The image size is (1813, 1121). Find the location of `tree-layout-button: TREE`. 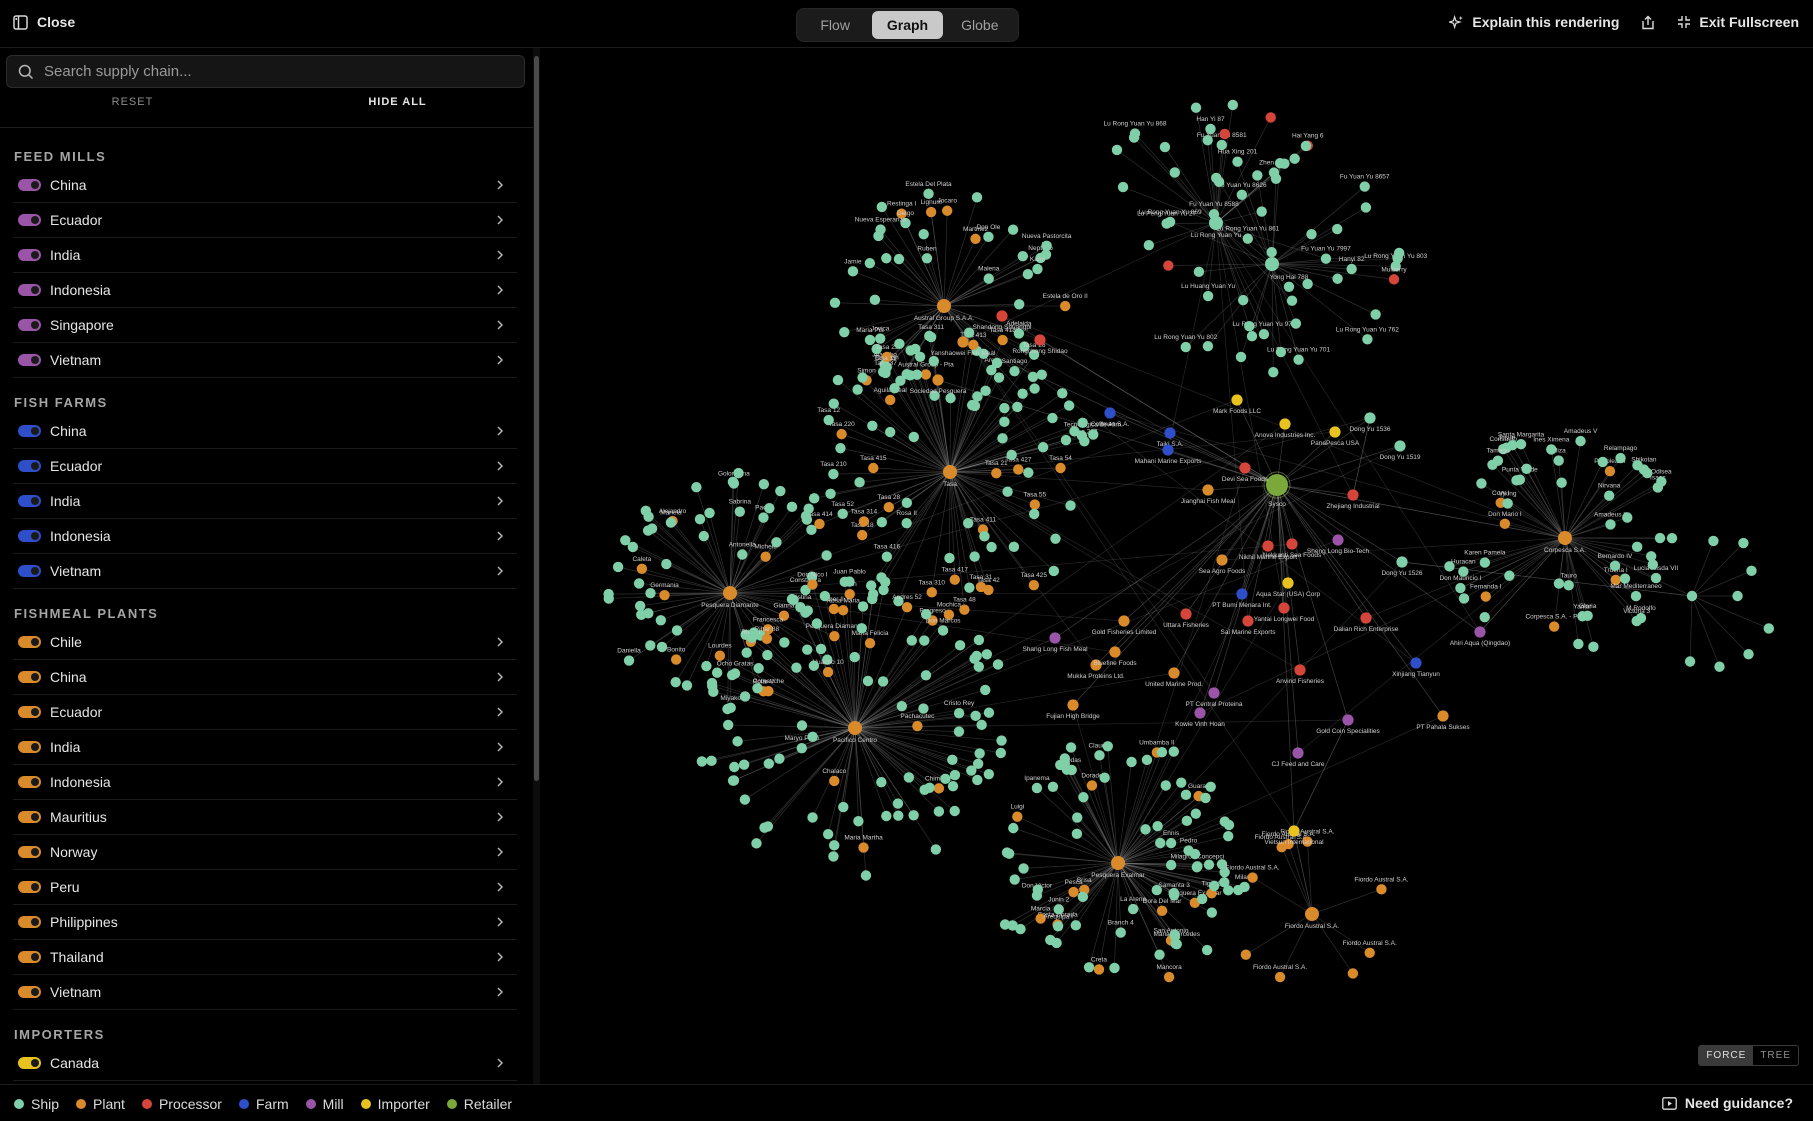

tree-layout-button: TREE is located at coordinates (1775, 1055).